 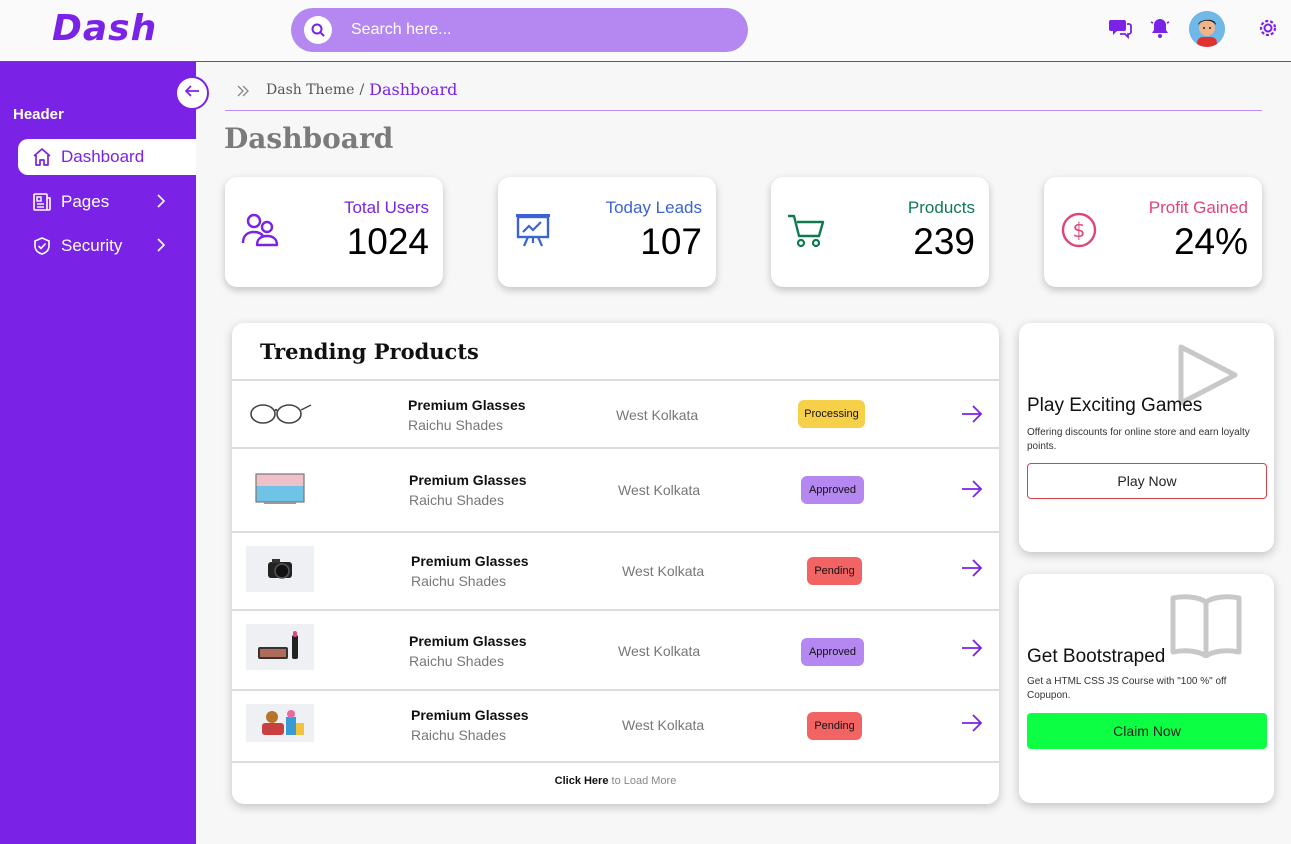 What do you see at coordinates (607, 232) in the screenshot?
I see `stat-card-today-leads: Today Leads 107` at bounding box center [607, 232].